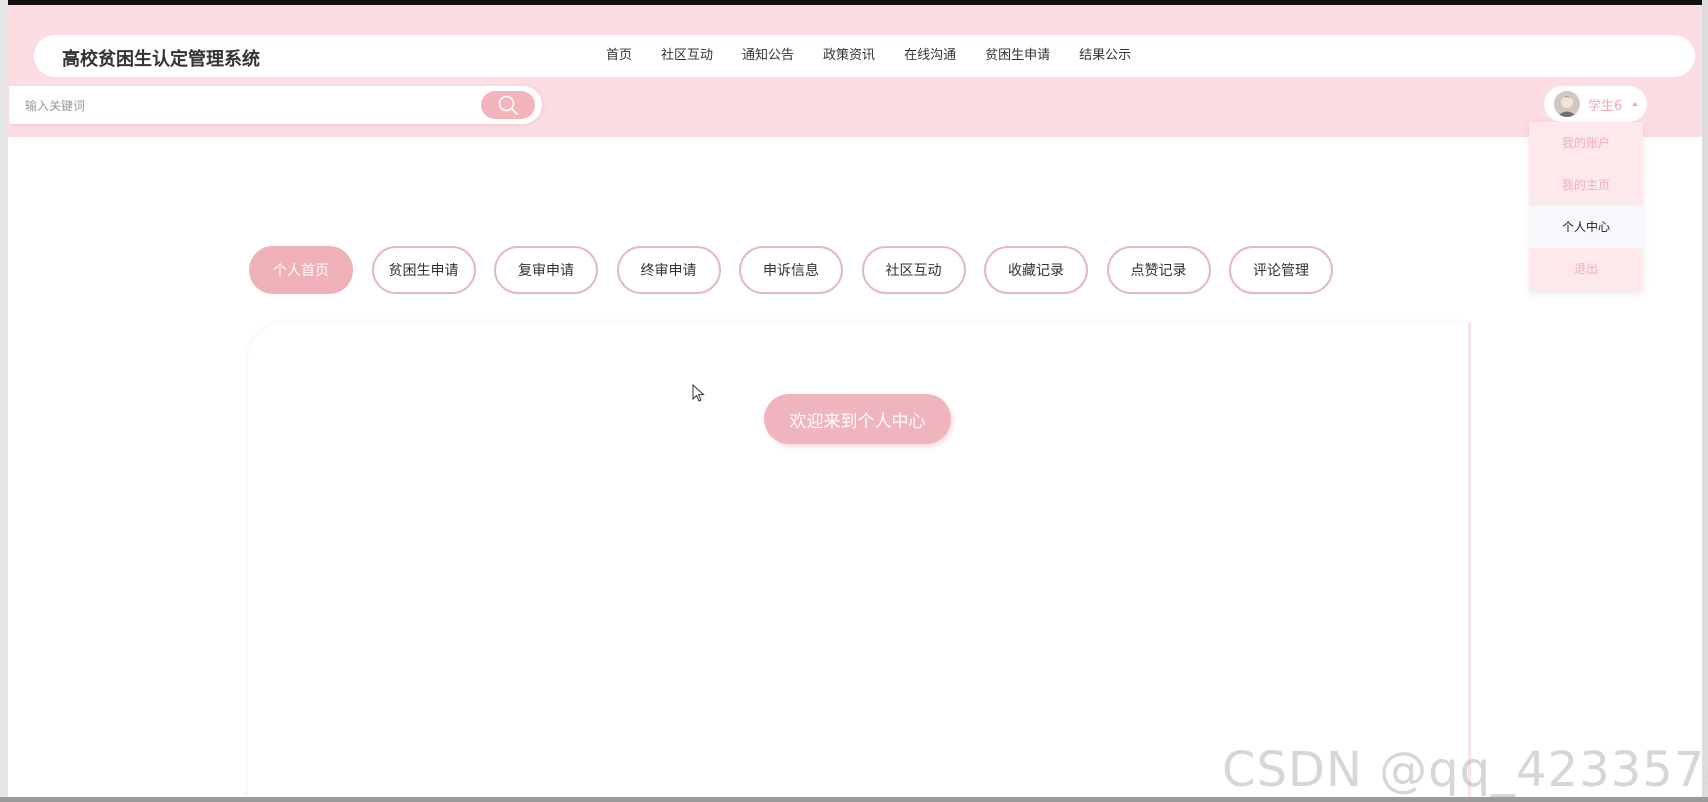  What do you see at coordinates (1105, 56) in the screenshot?
I see `nav-link-results: 结果公示` at bounding box center [1105, 56].